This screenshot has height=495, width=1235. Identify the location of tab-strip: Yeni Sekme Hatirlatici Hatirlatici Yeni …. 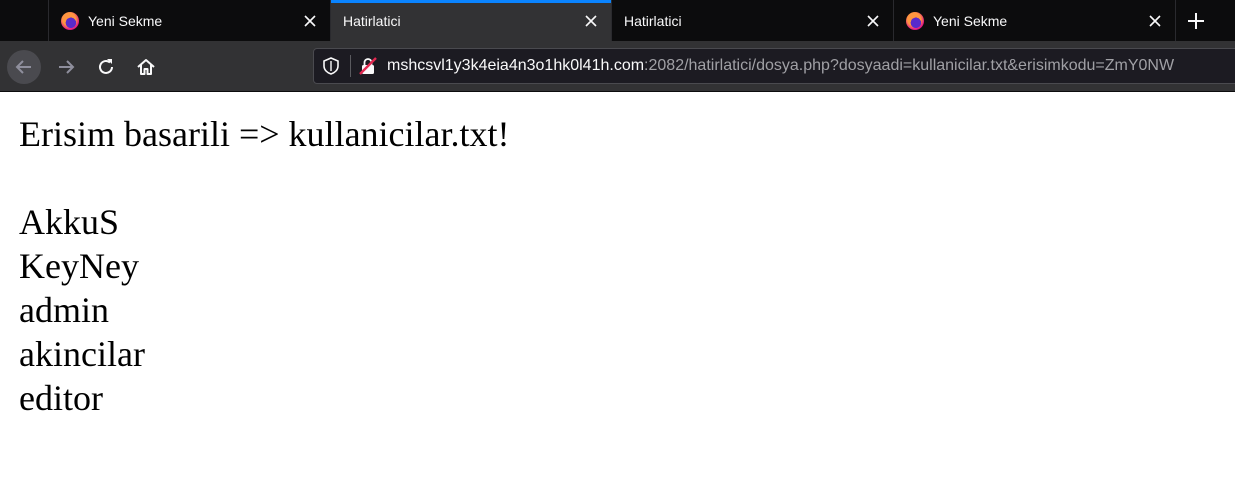
(617, 20).